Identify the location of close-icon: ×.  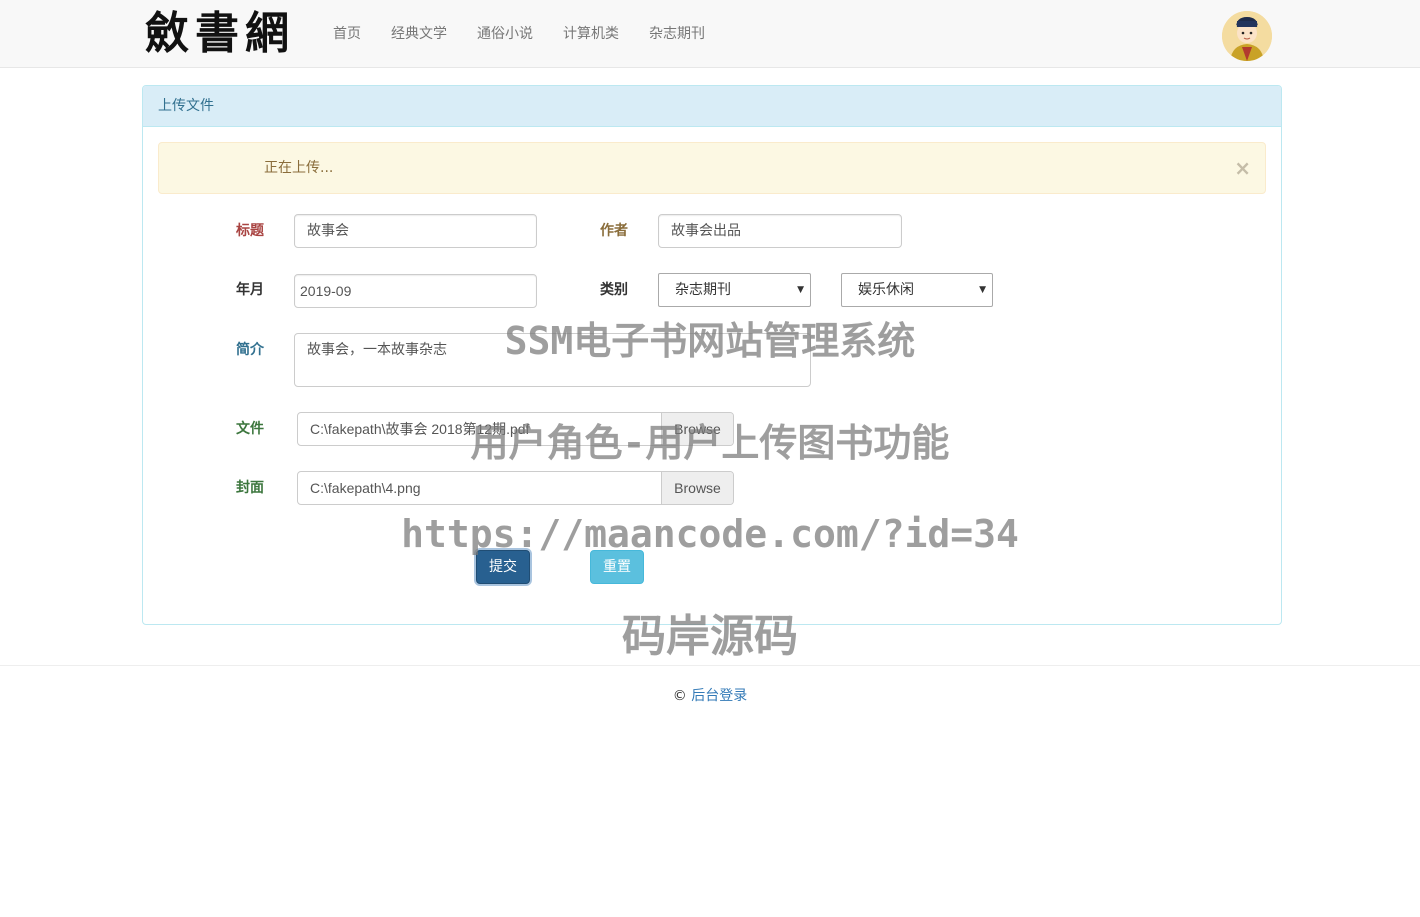
(1242, 168).